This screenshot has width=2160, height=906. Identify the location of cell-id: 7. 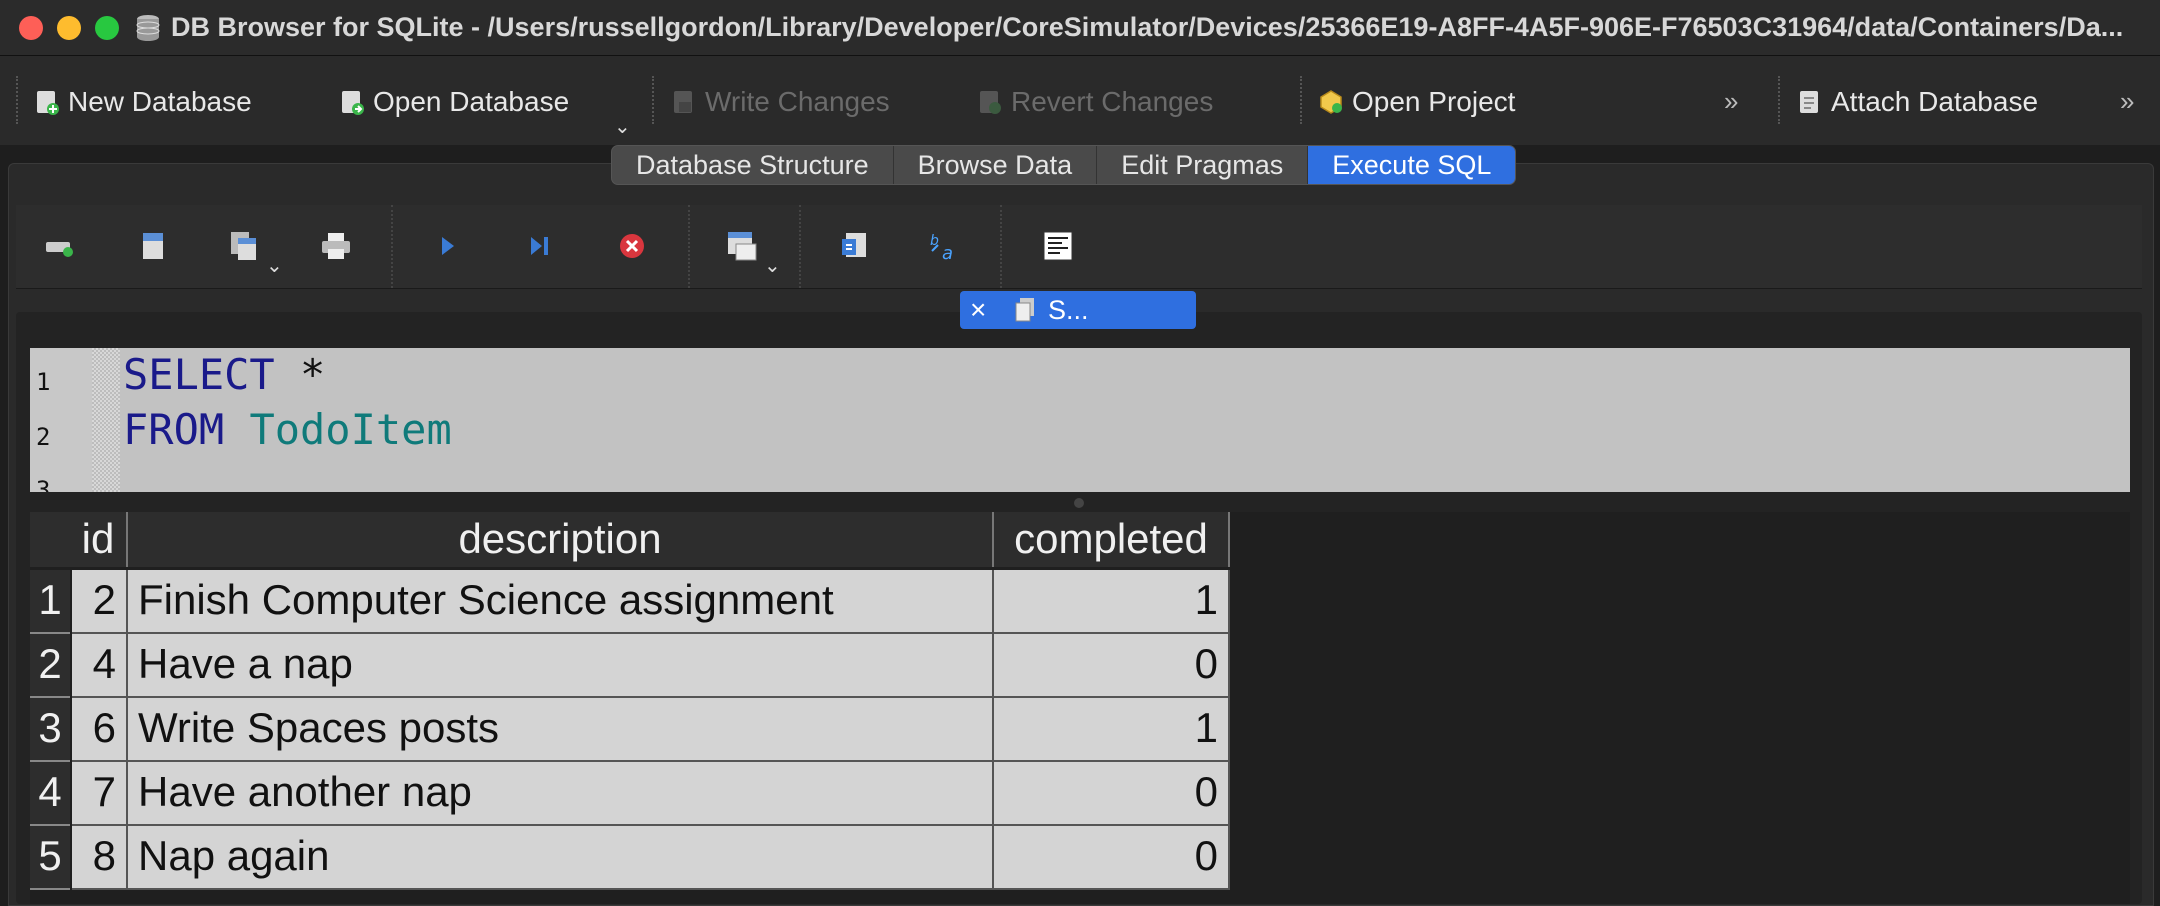
(100, 794).